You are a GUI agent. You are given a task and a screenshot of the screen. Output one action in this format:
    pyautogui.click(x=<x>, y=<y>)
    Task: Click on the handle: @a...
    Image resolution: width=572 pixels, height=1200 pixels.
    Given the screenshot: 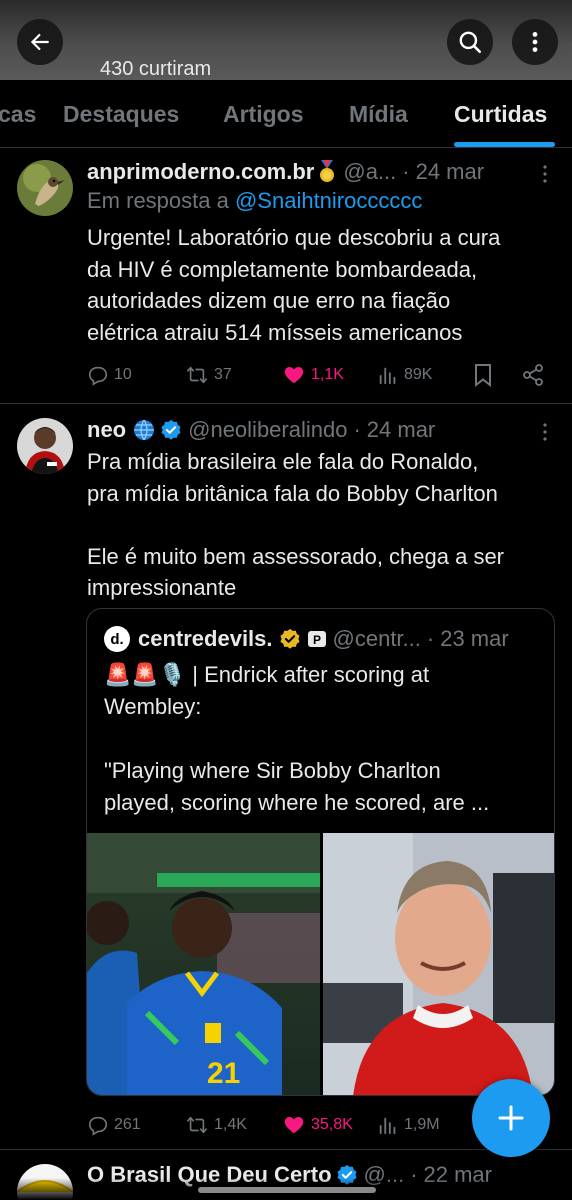 What is the action you would take?
    pyautogui.click(x=369, y=172)
    